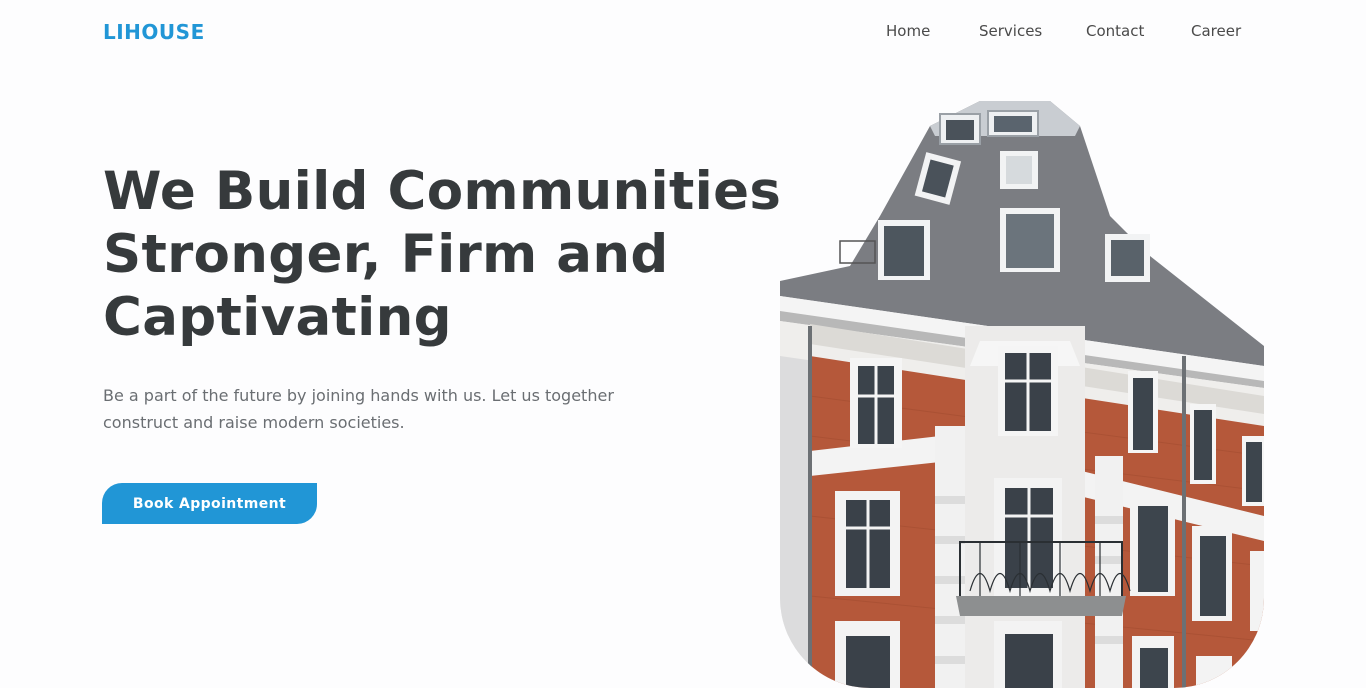  What do you see at coordinates (1216, 31) in the screenshot?
I see `nav-link-career: Career` at bounding box center [1216, 31].